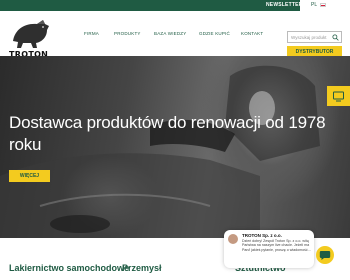 This screenshot has width=350, height=280. I want to click on more-label: WIĘCEJ, so click(29, 176).